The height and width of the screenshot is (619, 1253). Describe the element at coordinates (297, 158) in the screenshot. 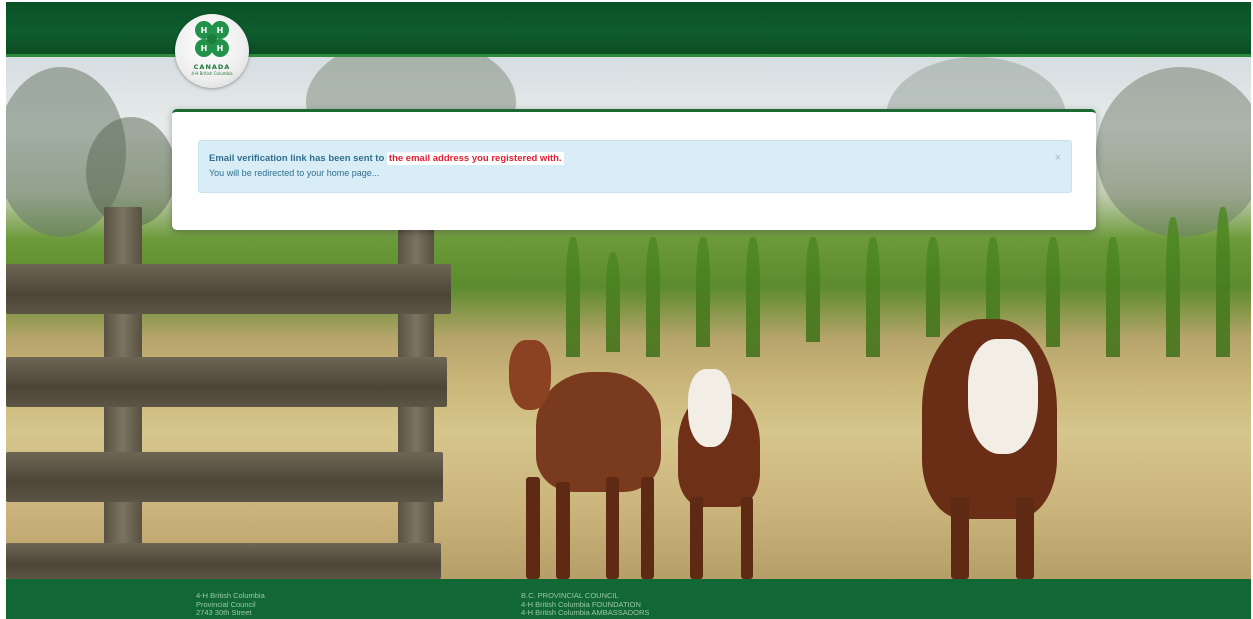

I see `alert-message-prefix: Email verification link has been sent to` at that location.